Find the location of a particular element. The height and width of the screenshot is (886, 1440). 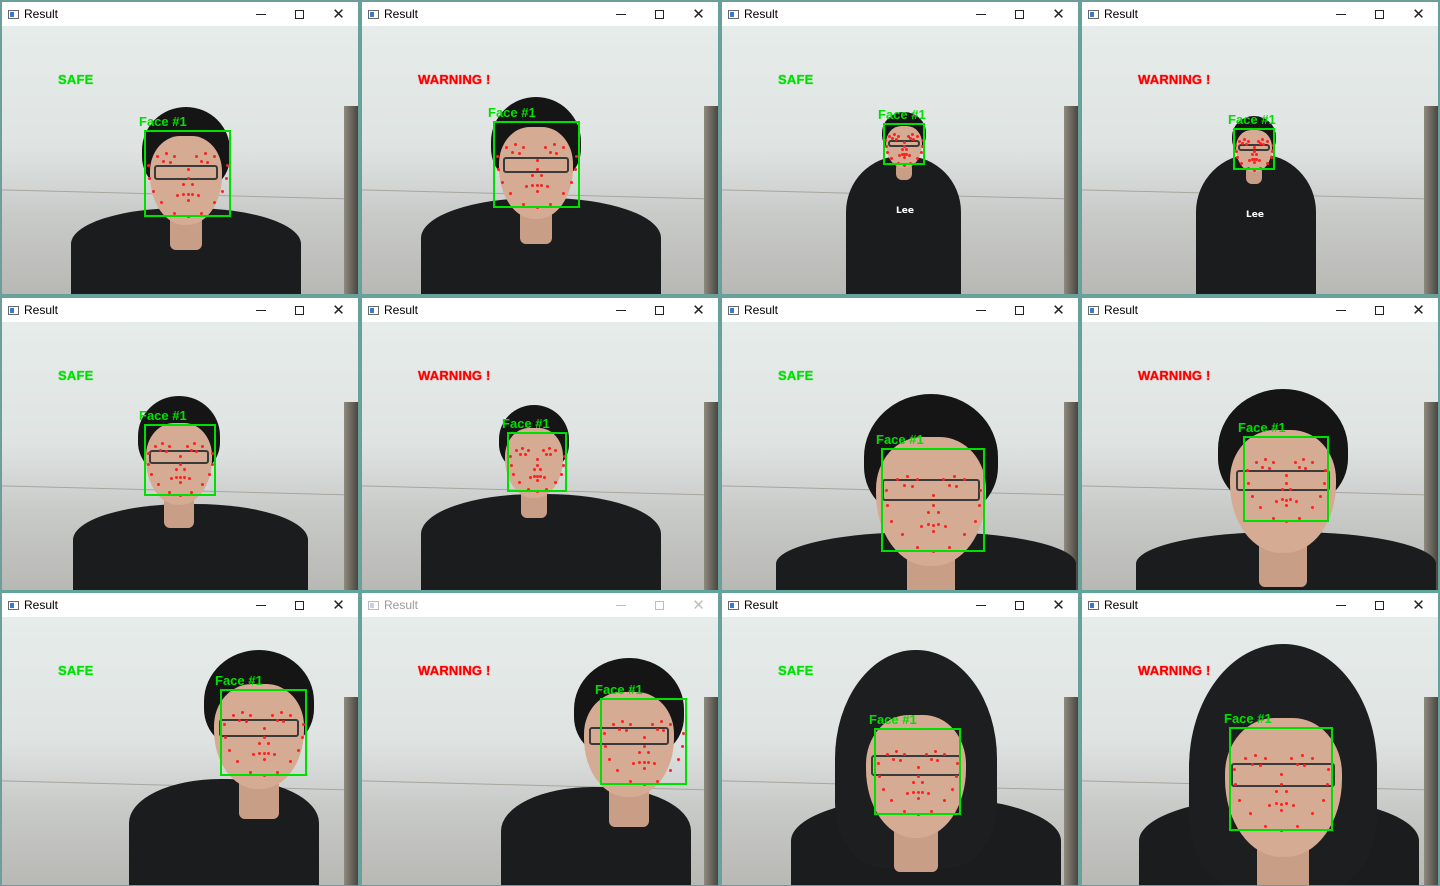

camera-frame: Face #1 SAFE is located at coordinates (900, 456).